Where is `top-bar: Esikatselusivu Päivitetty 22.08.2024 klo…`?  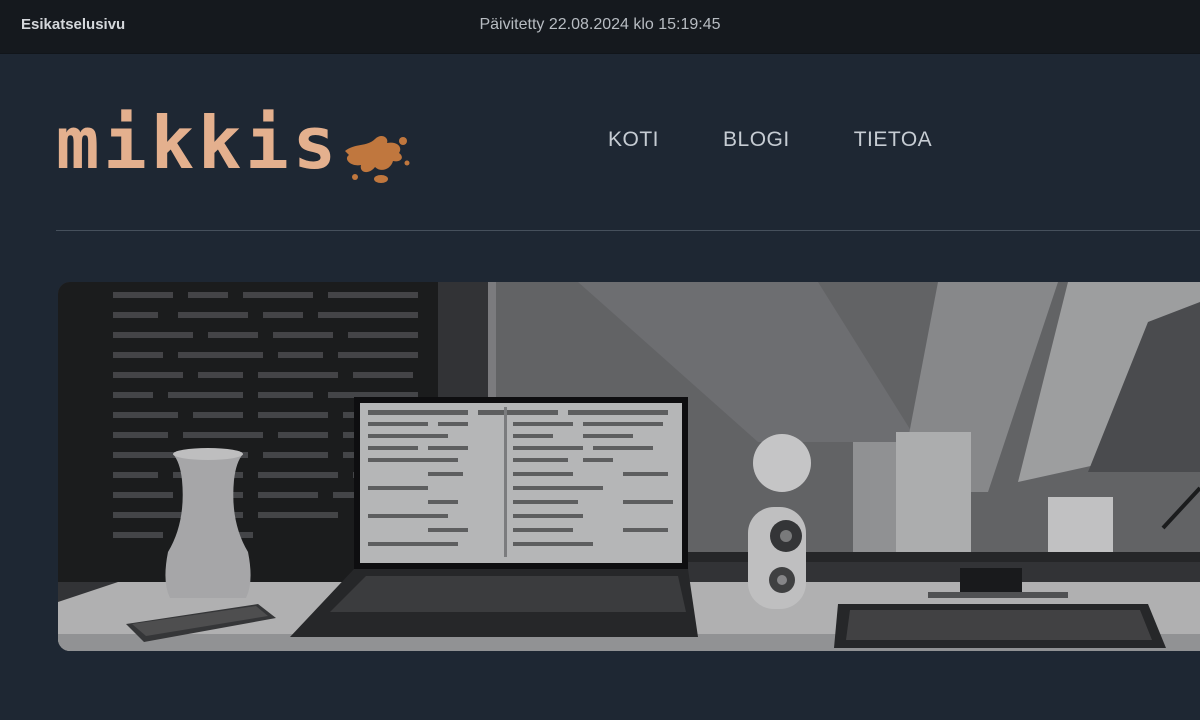
top-bar: Esikatselusivu Päivitetty 22.08.2024 klo… is located at coordinates (600, 27).